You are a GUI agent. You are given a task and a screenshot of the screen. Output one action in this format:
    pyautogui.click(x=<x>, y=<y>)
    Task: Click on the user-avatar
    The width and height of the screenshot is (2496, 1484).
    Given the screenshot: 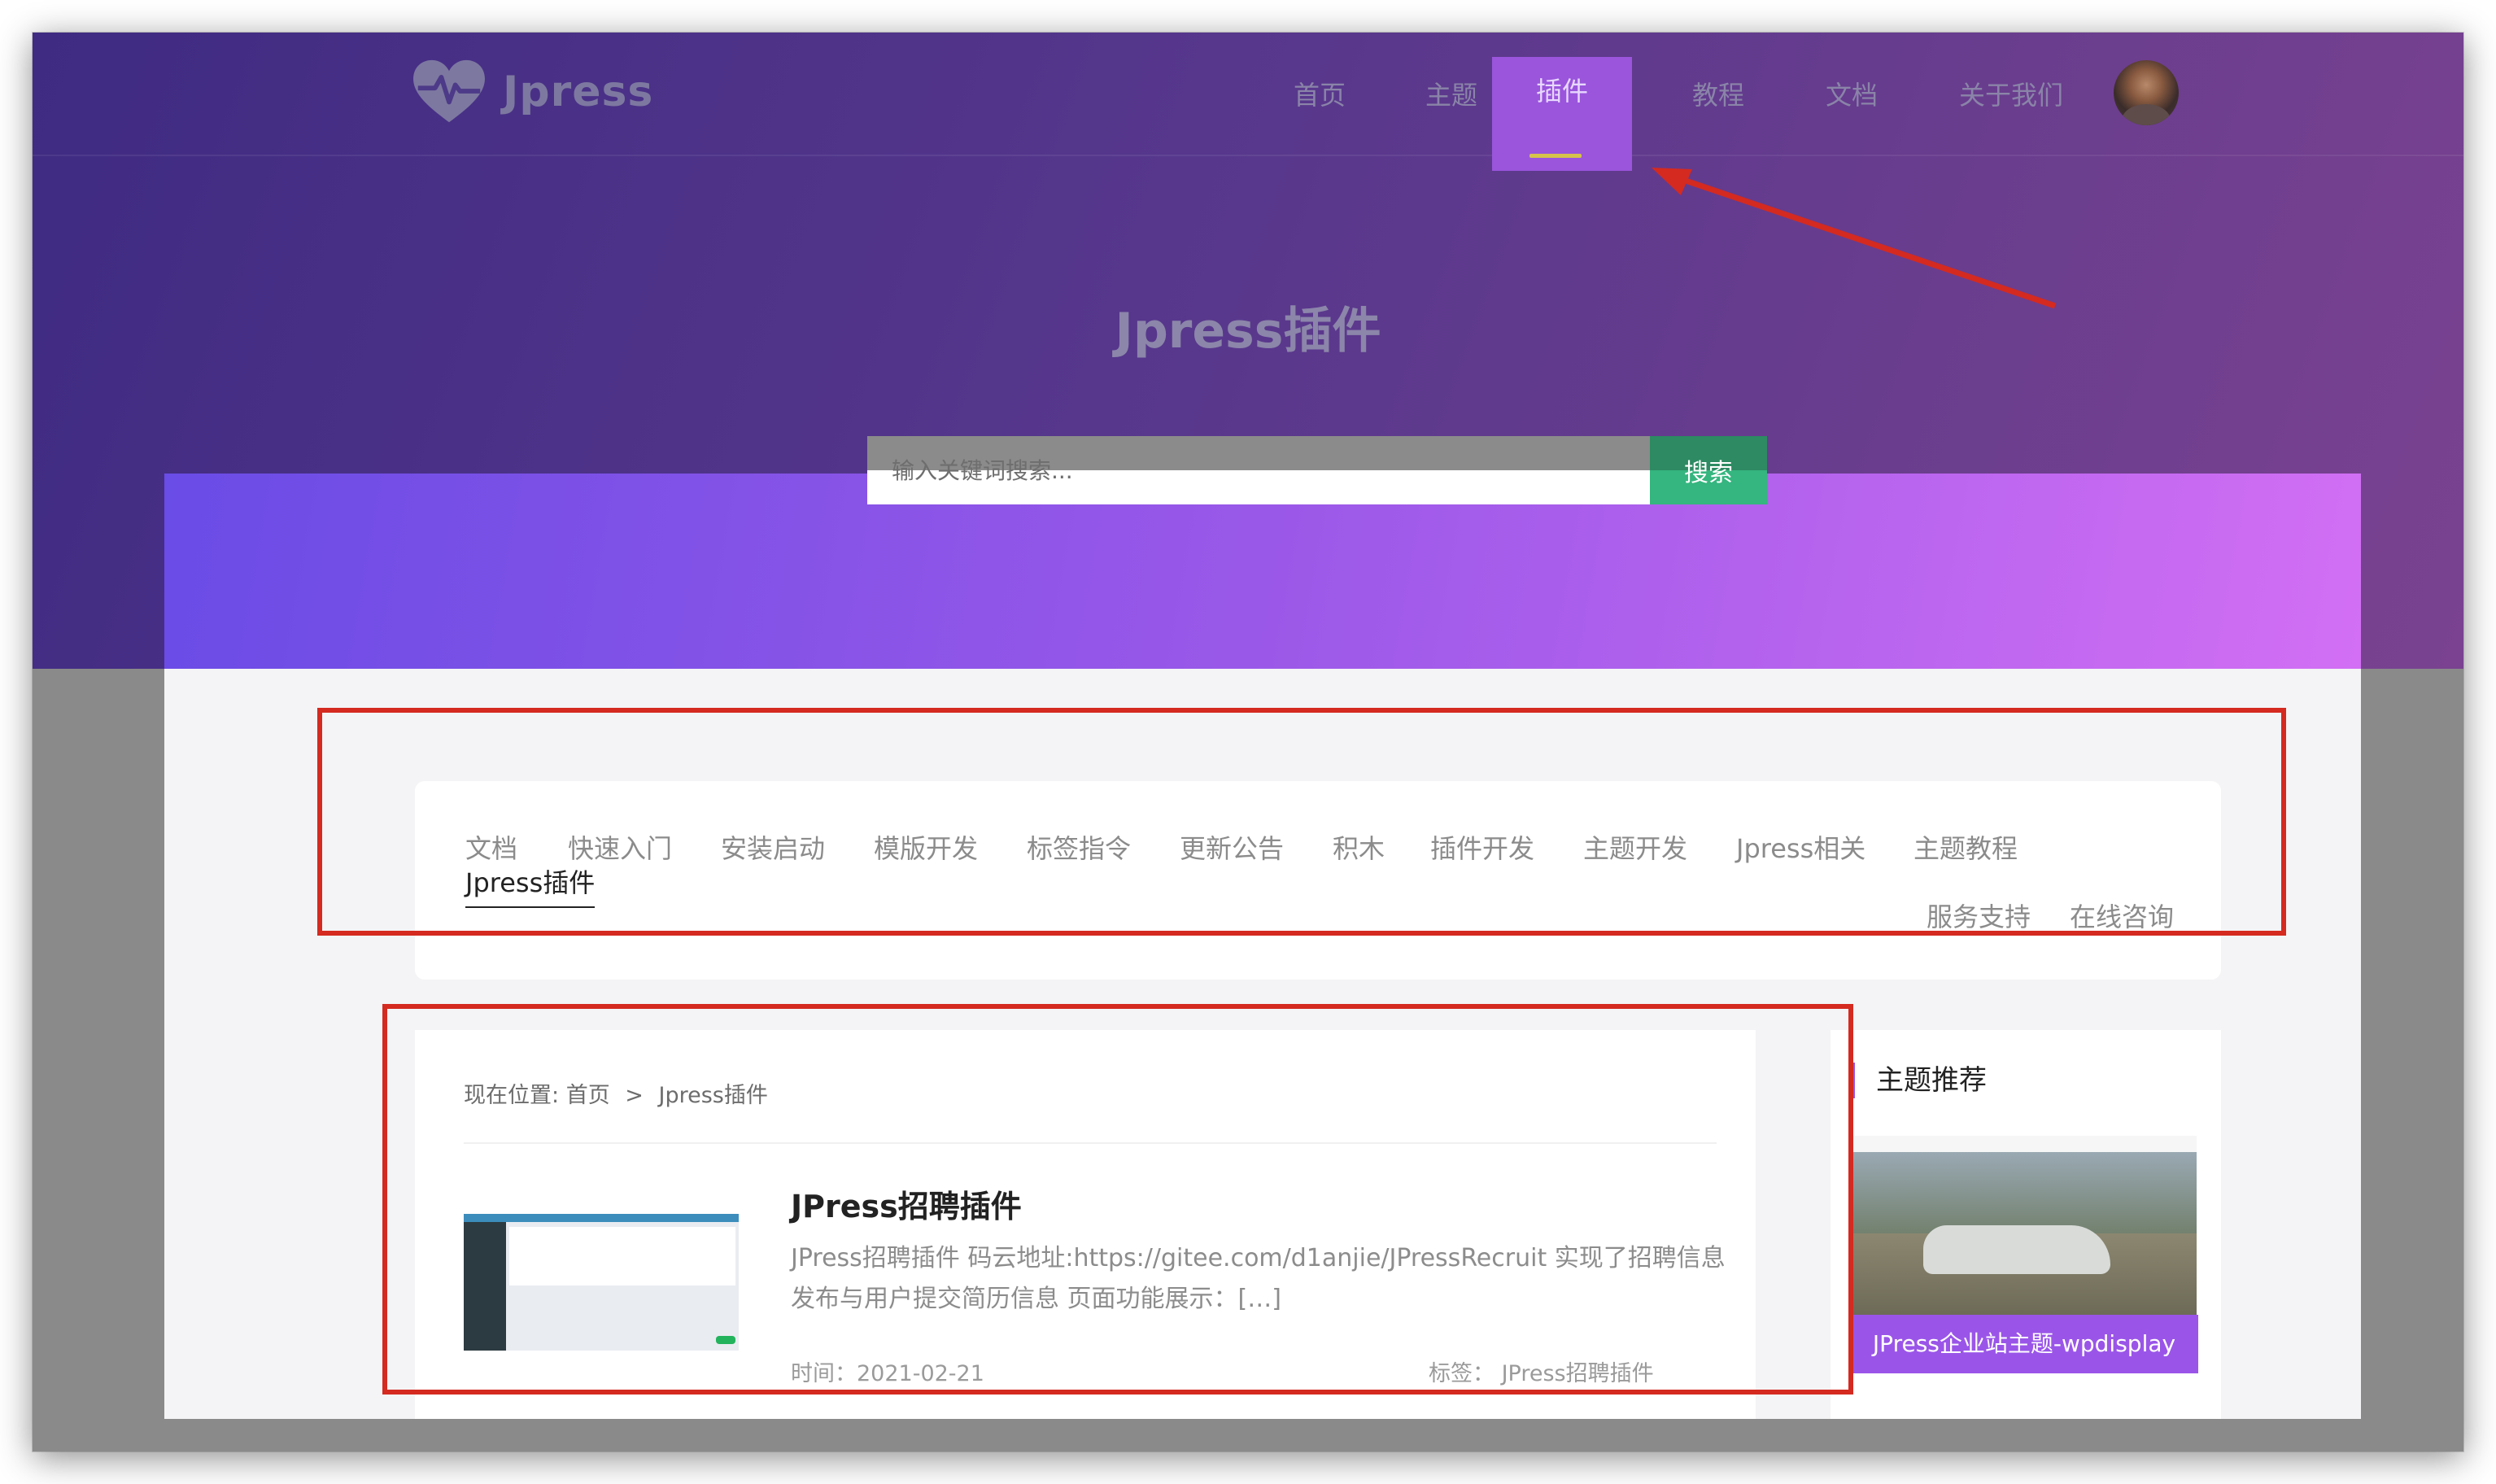 What is the action you would take?
    pyautogui.click(x=2146, y=93)
    